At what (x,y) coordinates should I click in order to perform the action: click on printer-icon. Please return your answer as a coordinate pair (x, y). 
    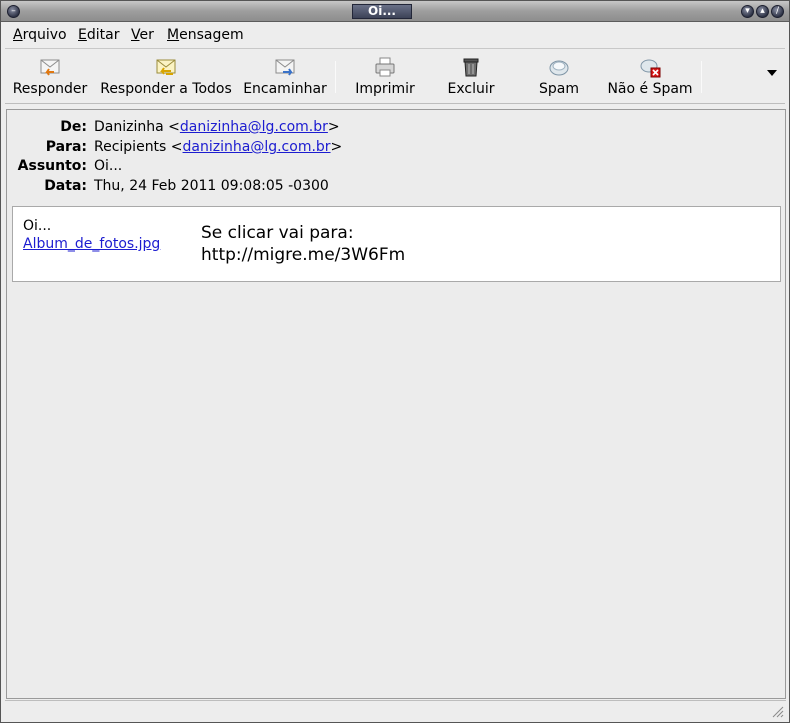
    Looking at the image, I should click on (385, 67).